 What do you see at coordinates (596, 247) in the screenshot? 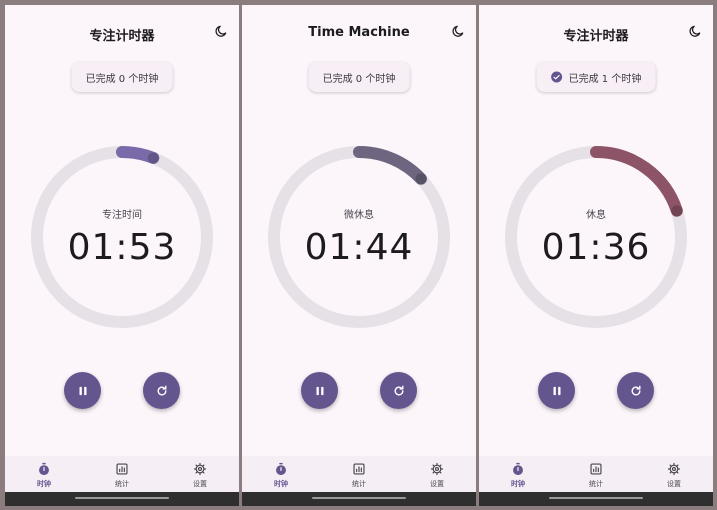
I see `countdown-time: 01:36` at bounding box center [596, 247].